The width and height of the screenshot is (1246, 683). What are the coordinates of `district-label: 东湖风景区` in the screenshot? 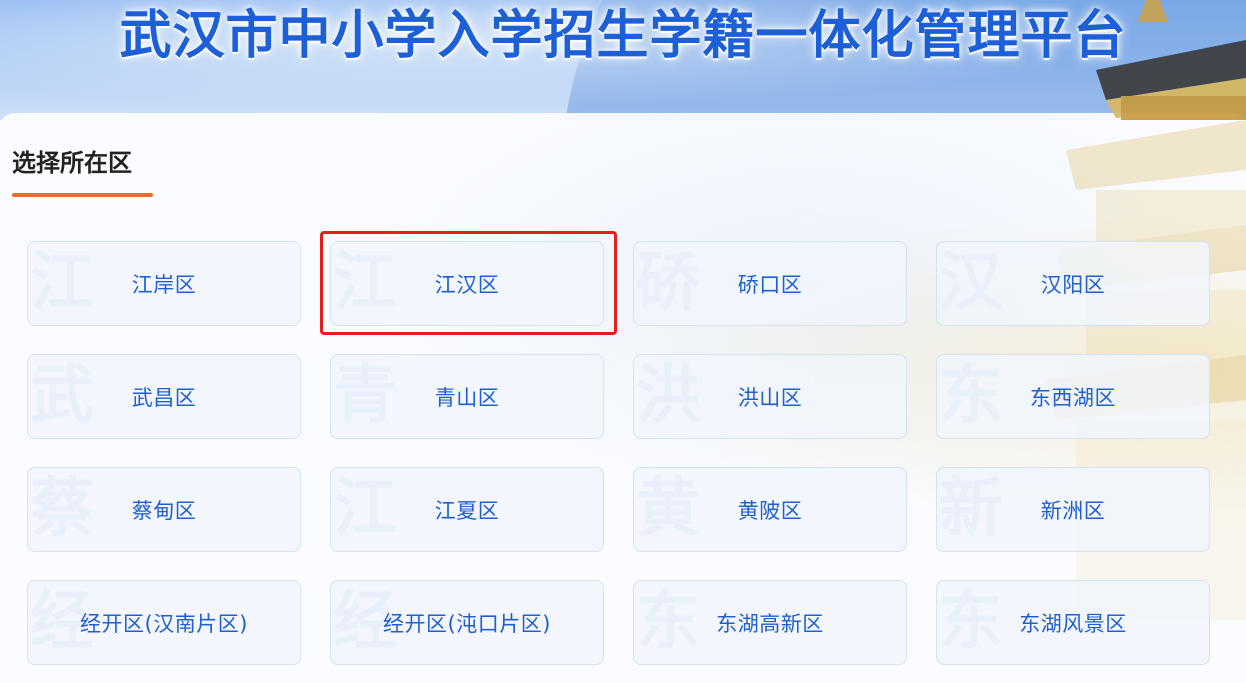 It's located at (1073, 623).